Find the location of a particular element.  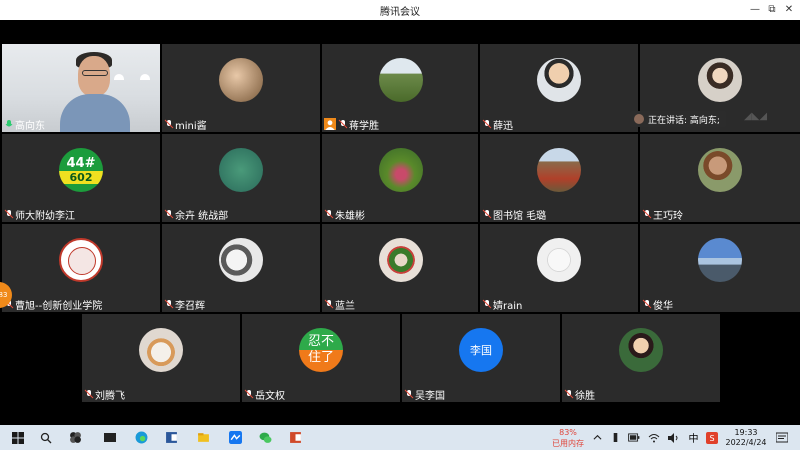

participant-tile: 刘腾飞 is located at coordinates (161, 358).